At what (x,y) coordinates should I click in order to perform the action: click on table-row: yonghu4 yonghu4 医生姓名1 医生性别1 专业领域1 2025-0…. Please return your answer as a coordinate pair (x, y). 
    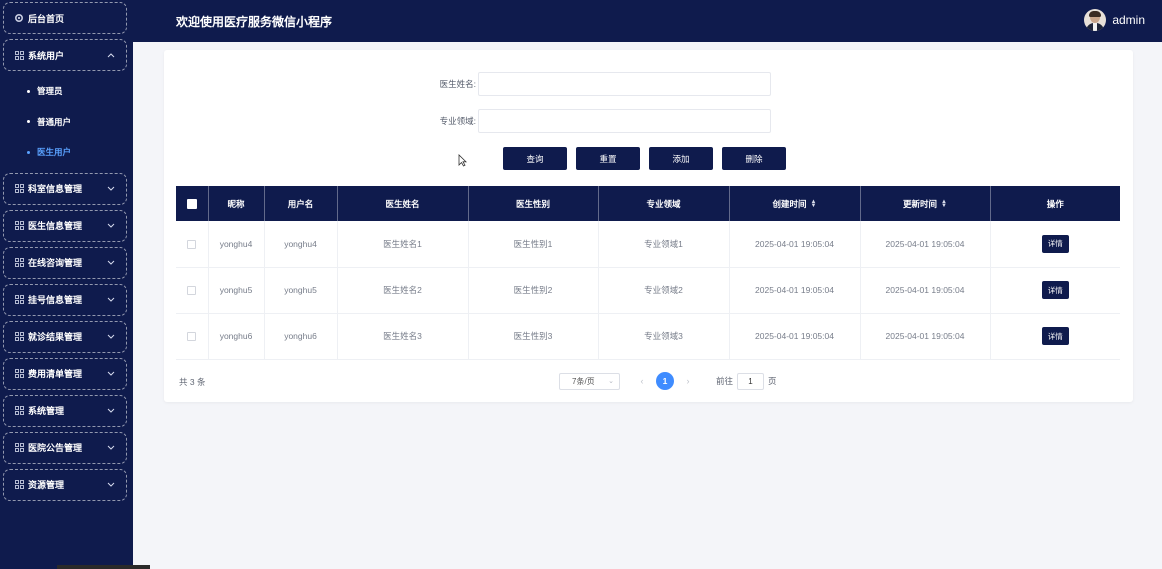
    Looking at the image, I should click on (648, 244).